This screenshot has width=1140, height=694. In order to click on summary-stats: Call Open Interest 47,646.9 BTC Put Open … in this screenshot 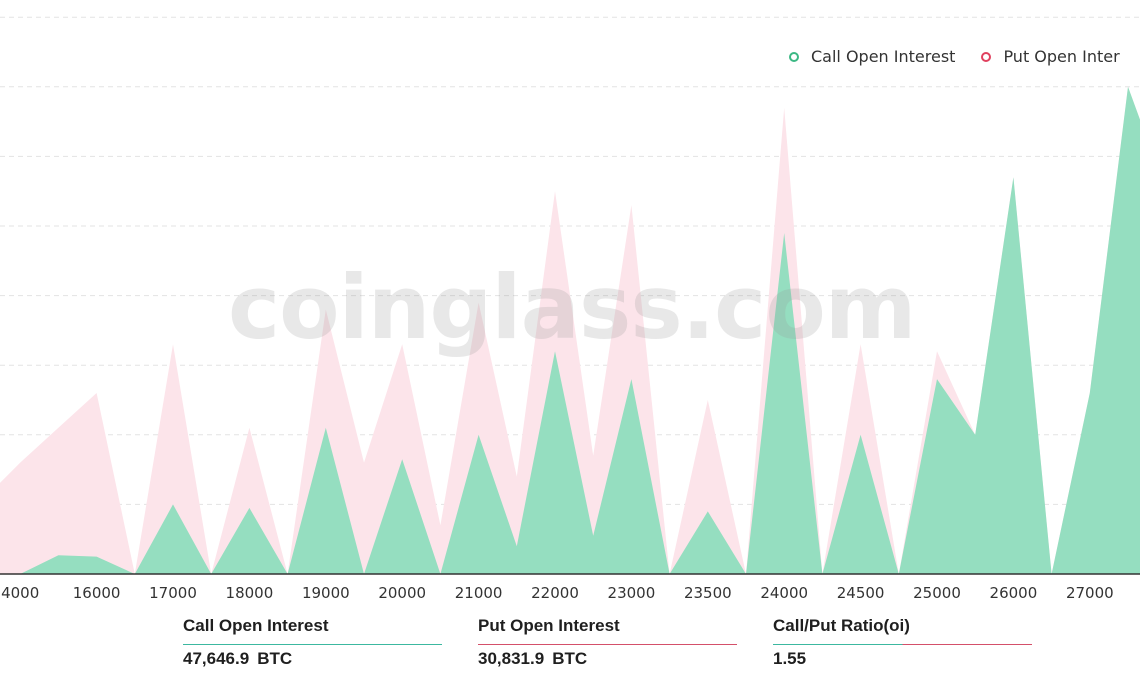, I will do `click(625, 642)`.